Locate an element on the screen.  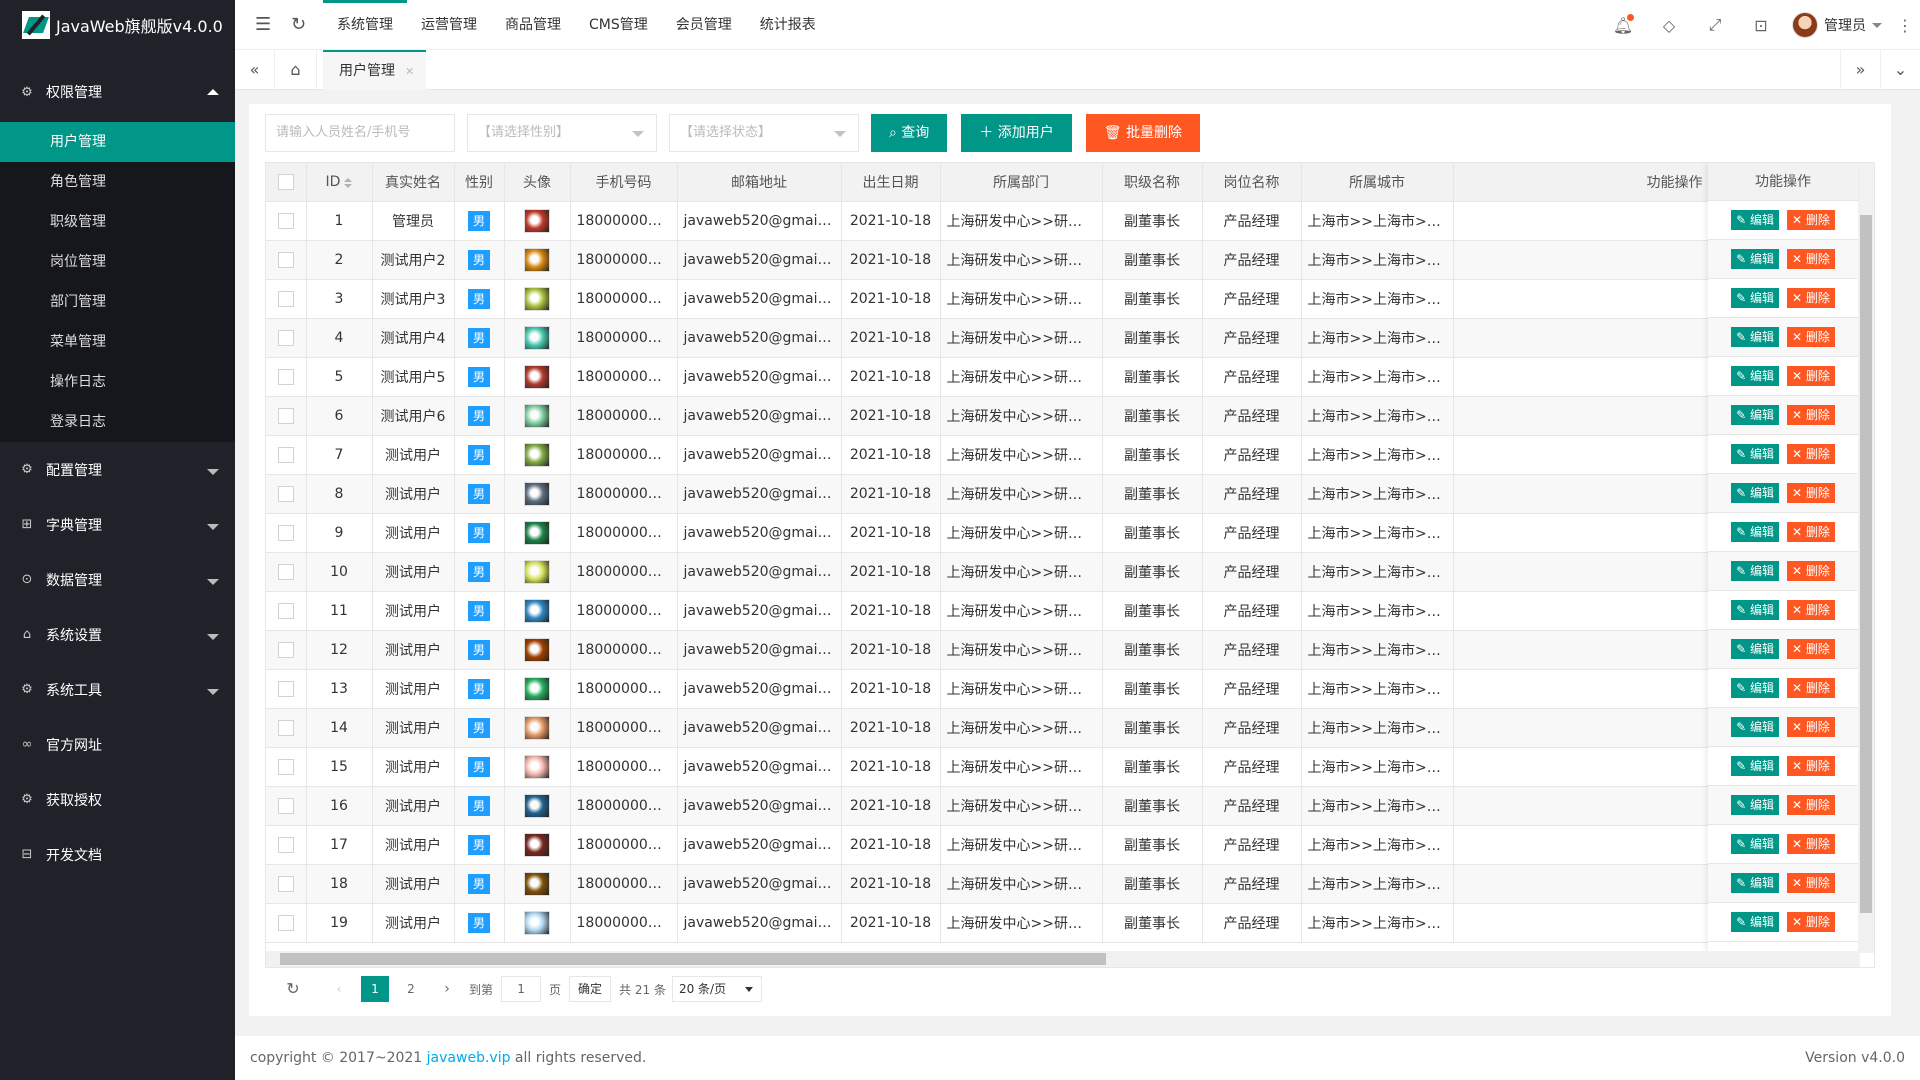
menu-toggle-icon: ☰ is located at coordinates (263, 24).